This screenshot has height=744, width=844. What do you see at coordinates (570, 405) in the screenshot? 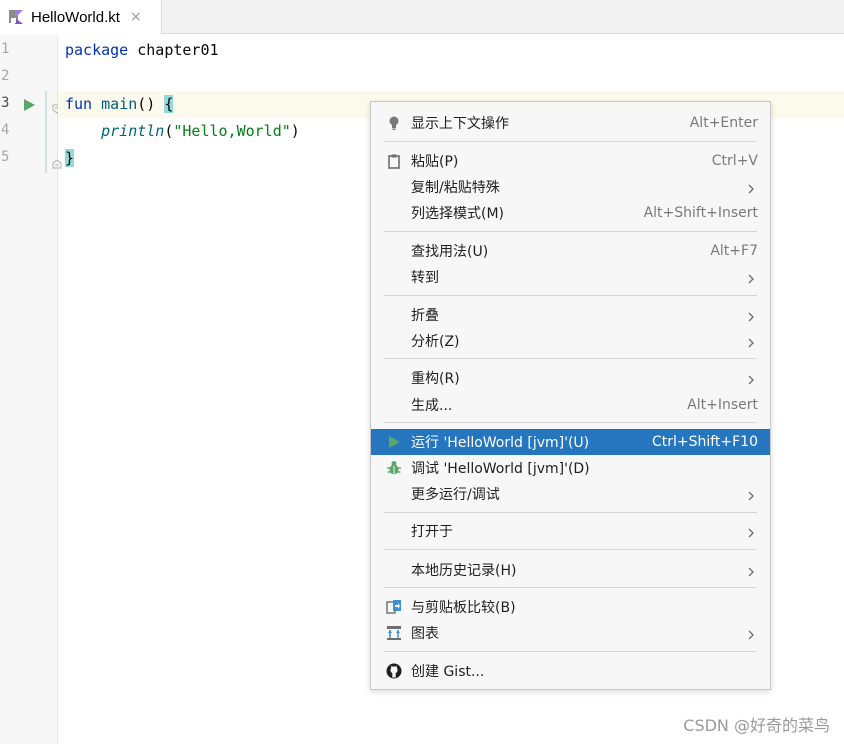
I see `menu-item-generate: 生成... Alt+Insert` at bounding box center [570, 405].